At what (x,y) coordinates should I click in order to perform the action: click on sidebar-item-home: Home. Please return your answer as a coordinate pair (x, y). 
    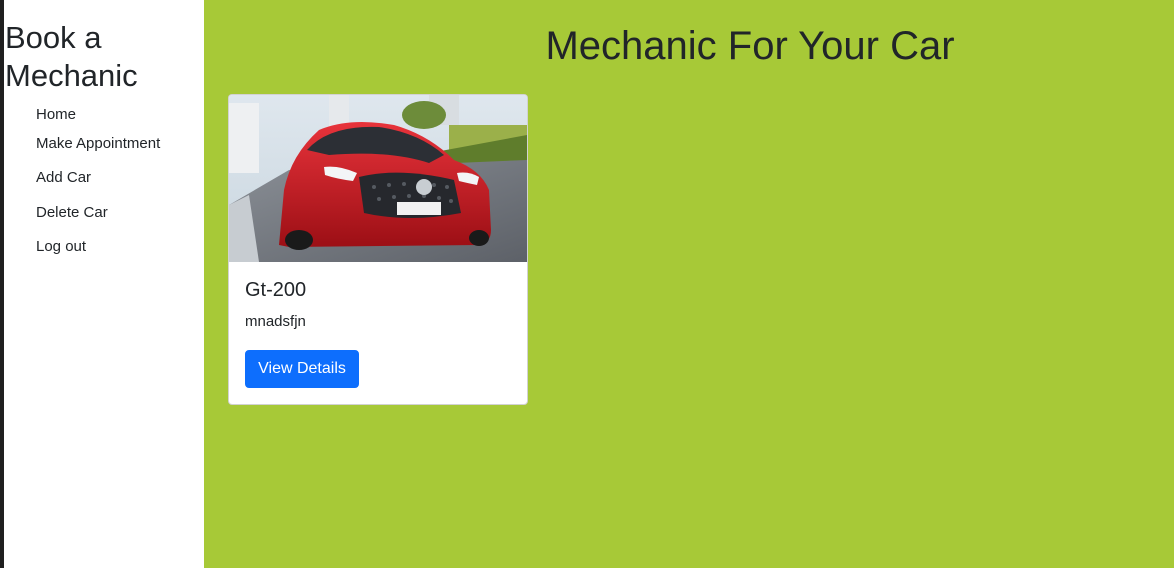
    Looking at the image, I should click on (56, 114).